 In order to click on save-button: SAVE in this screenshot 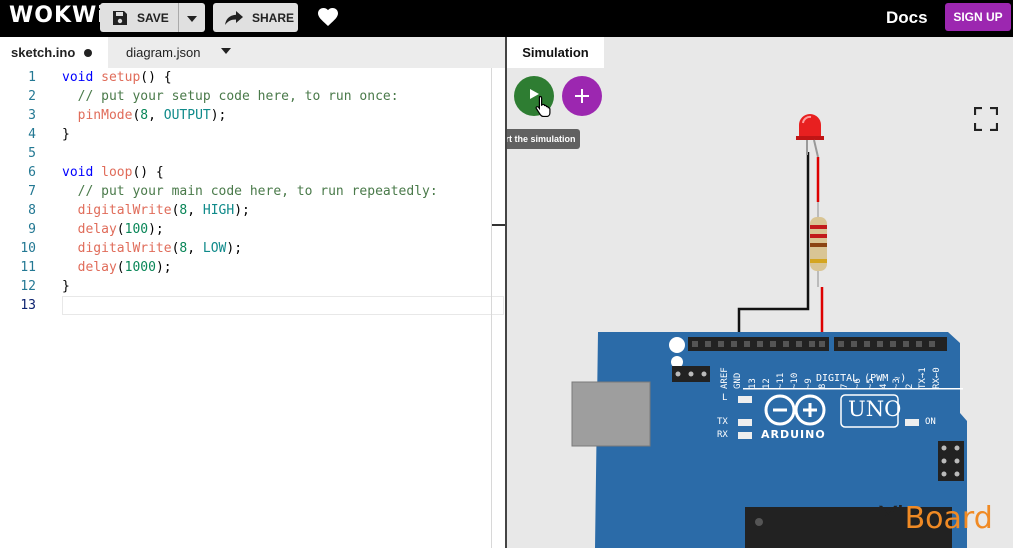, I will do `click(139, 17)`.